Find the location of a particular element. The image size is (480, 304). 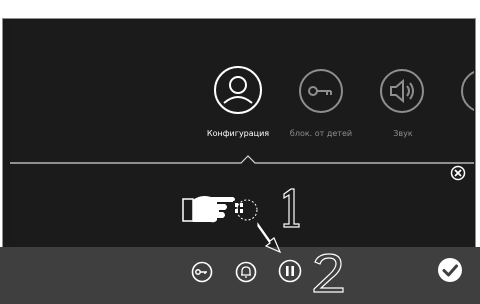

bell-icon is located at coordinates (246, 272).